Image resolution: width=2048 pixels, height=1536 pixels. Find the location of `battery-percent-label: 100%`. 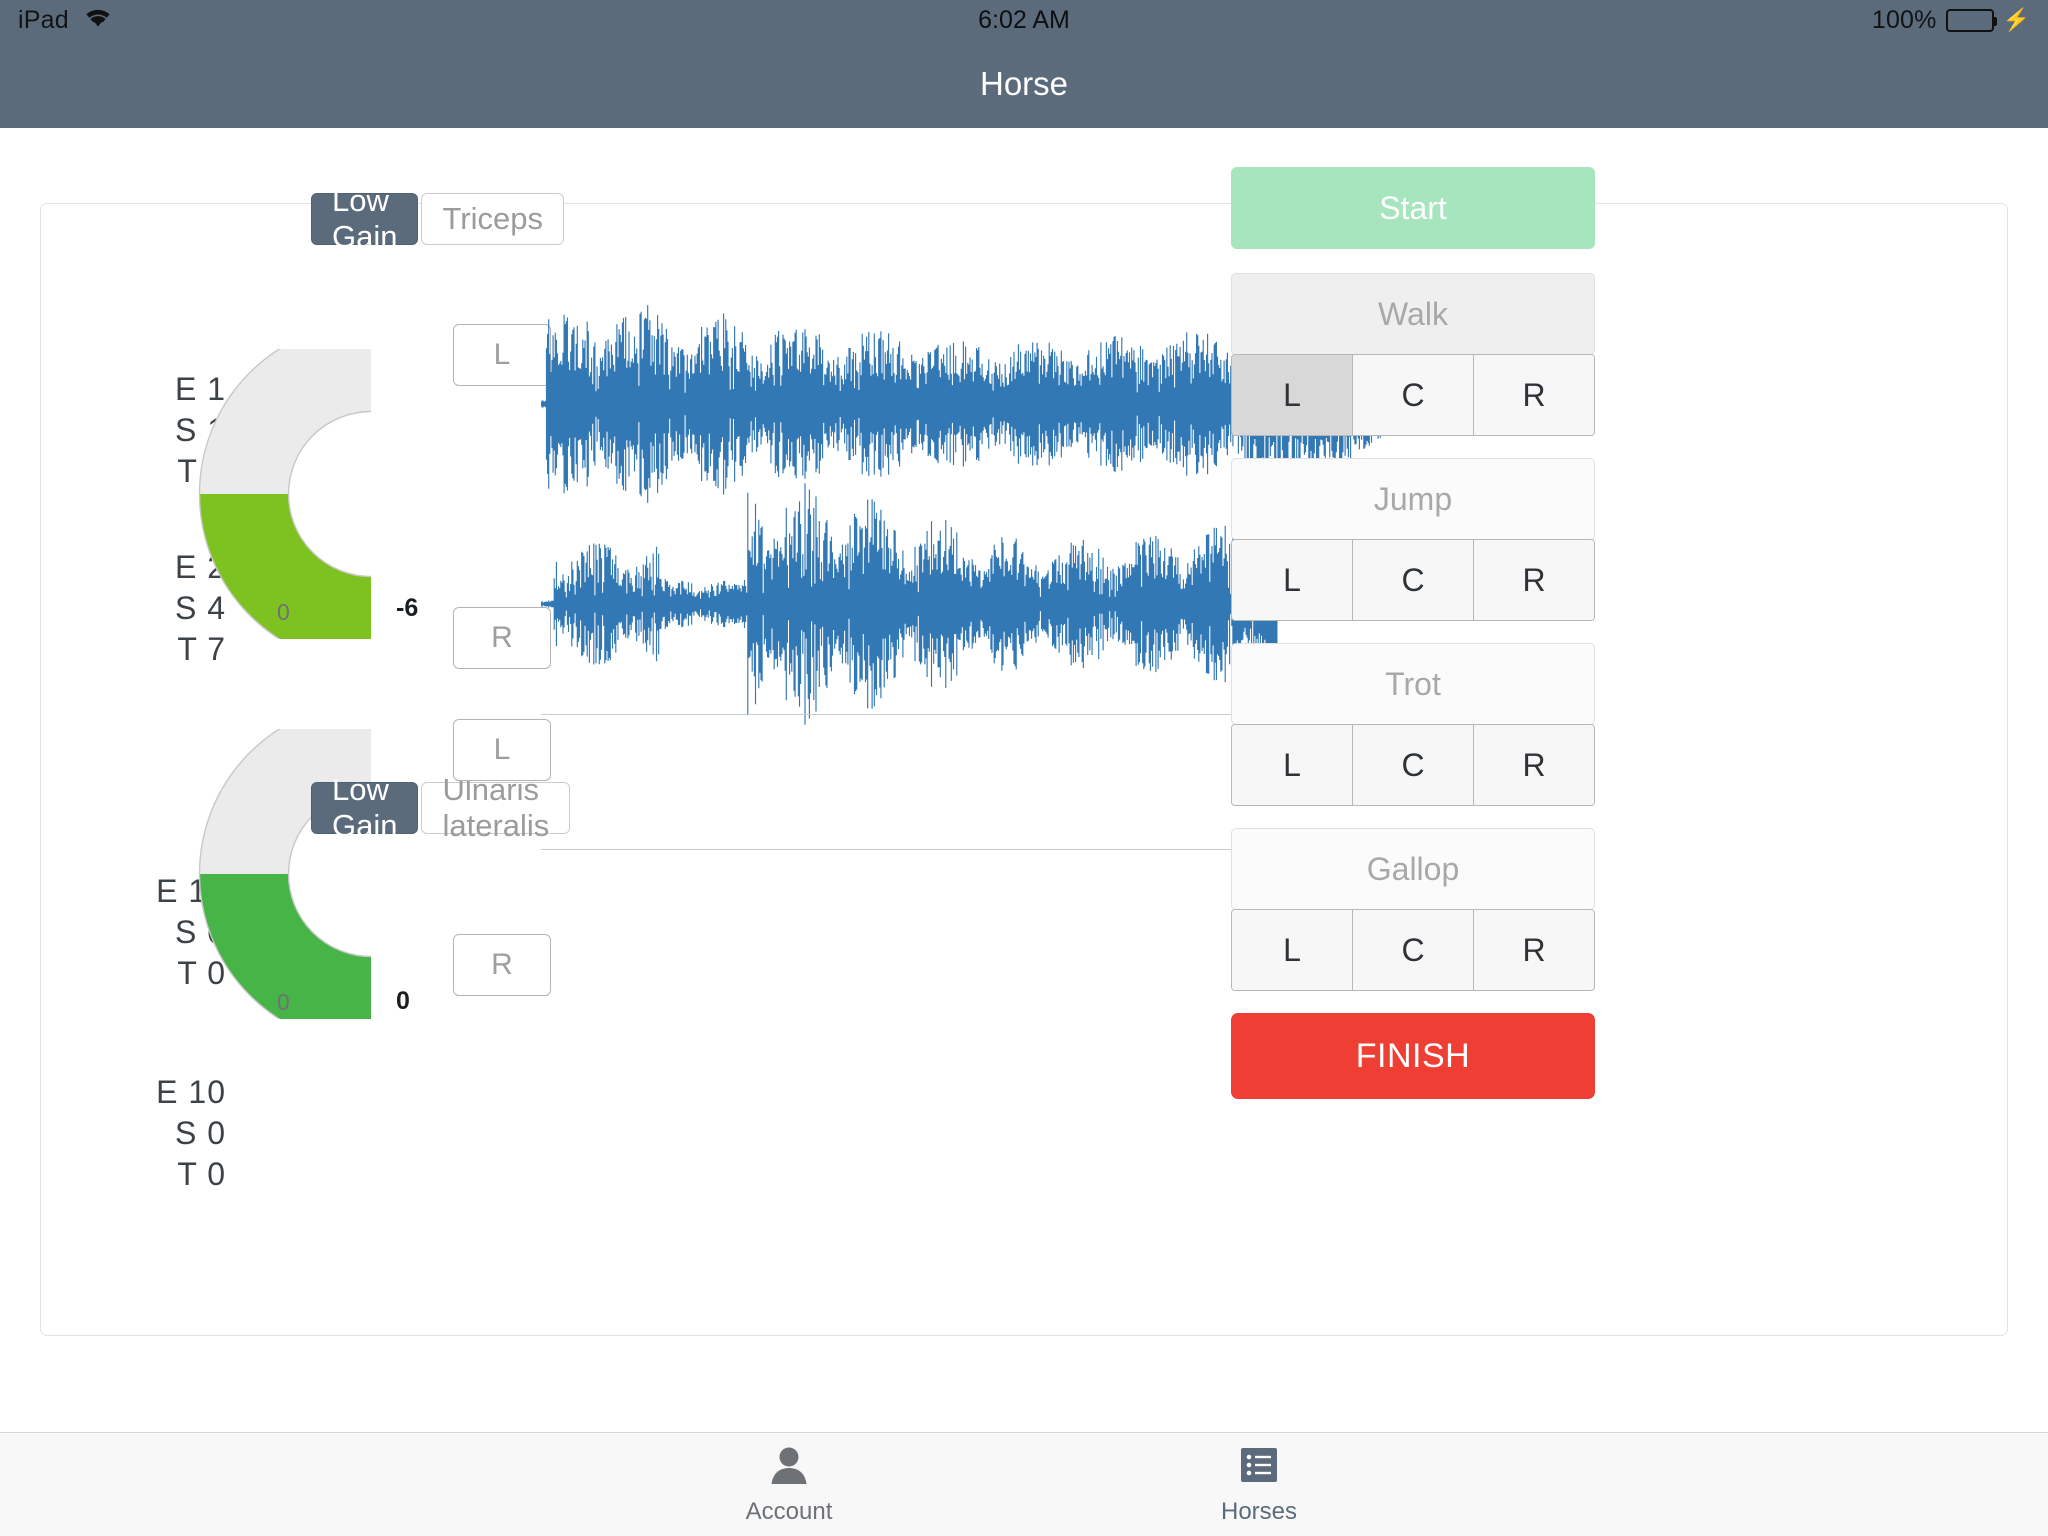

battery-percent-label: 100% is located at coordinates (1904, 19).